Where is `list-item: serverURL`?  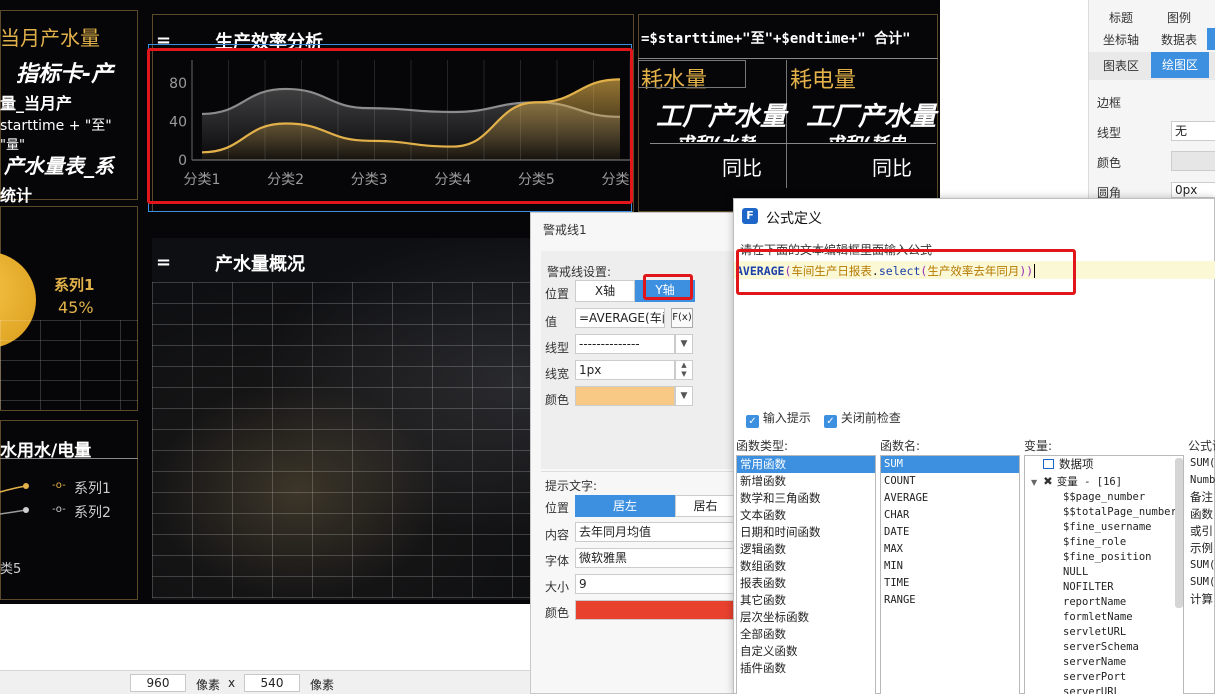 list-item: serverURL is located at coordinates (1104, 689).